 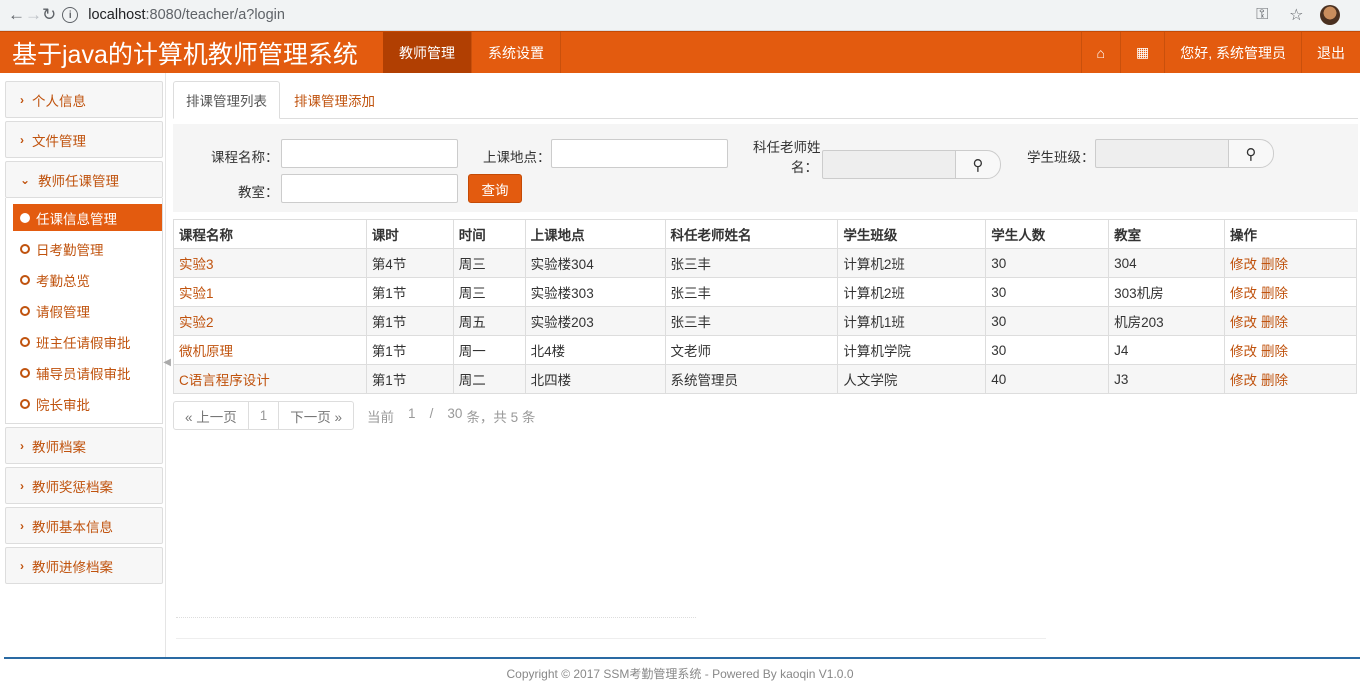 I want to click on table-cell: 北四楼, so click(x=595, y=379).